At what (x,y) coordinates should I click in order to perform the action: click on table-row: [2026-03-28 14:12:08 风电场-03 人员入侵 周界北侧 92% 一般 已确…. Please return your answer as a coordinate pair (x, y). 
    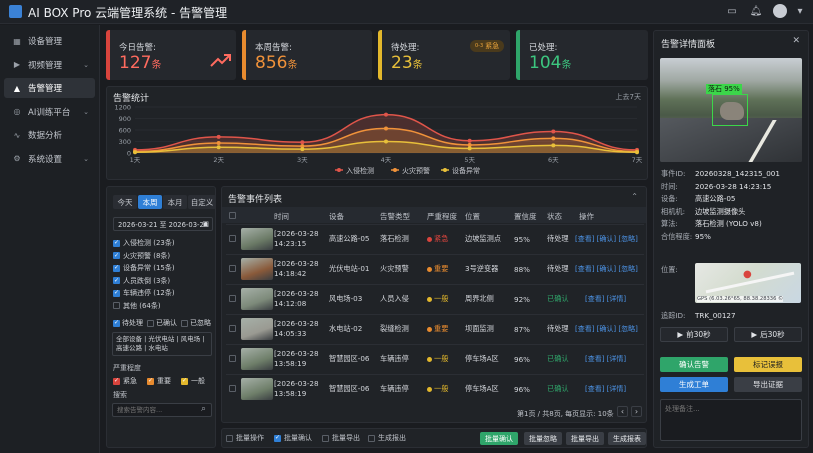
    Looking at the image, I should click on (435, 298).